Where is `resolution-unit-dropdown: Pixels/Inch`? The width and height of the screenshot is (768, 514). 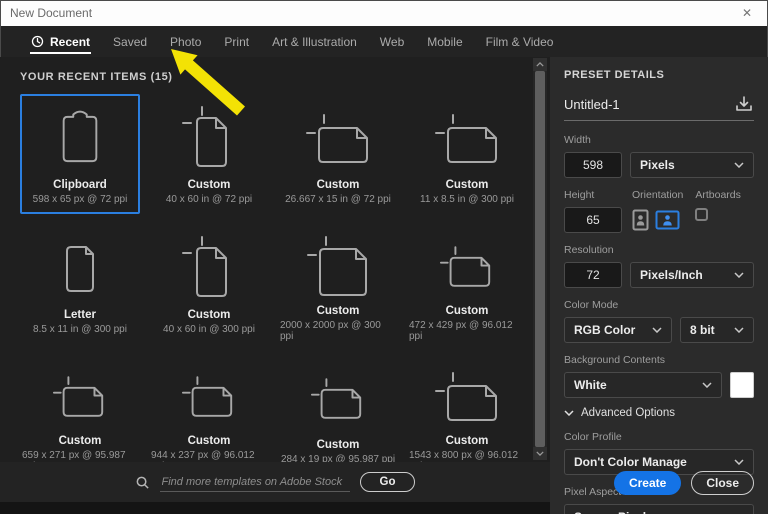 resolution-unit-dropdown: Pixels/Inch is located at coordinates (692, 275).